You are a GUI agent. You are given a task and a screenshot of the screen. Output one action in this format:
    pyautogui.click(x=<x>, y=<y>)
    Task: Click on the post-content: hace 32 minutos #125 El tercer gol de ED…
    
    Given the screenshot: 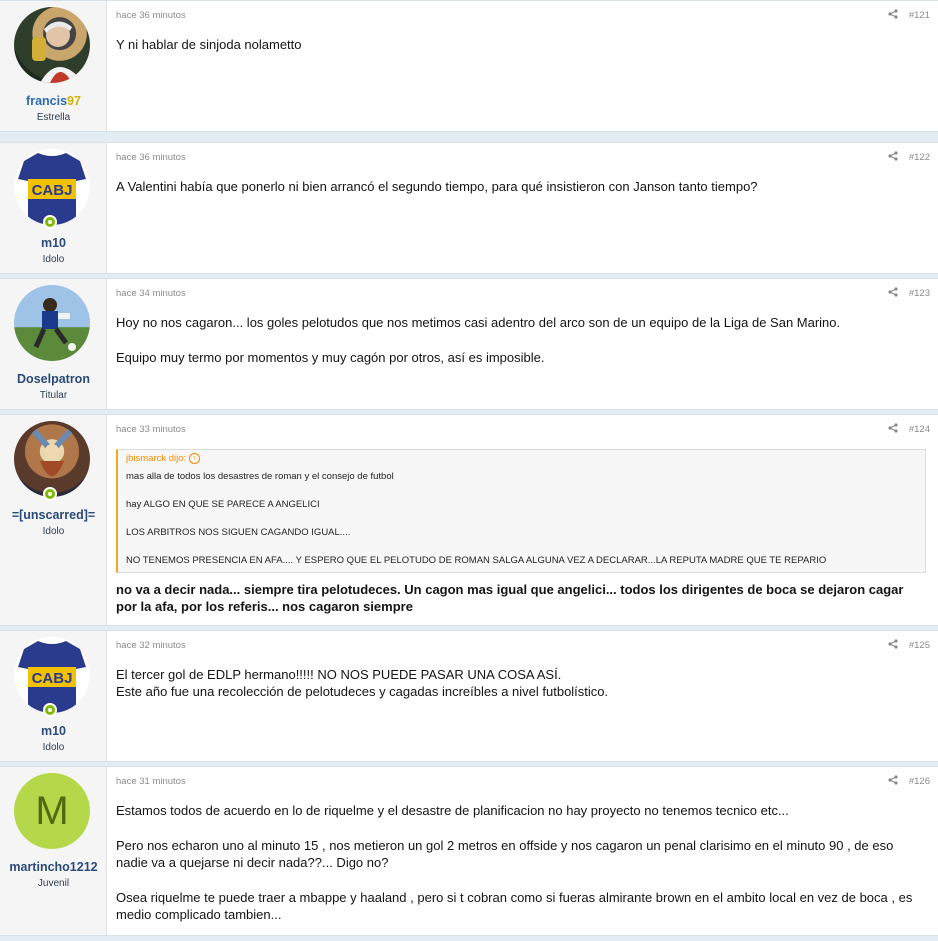 What is the action you would take?
    pyautogui.click(x=522, y=696)
    